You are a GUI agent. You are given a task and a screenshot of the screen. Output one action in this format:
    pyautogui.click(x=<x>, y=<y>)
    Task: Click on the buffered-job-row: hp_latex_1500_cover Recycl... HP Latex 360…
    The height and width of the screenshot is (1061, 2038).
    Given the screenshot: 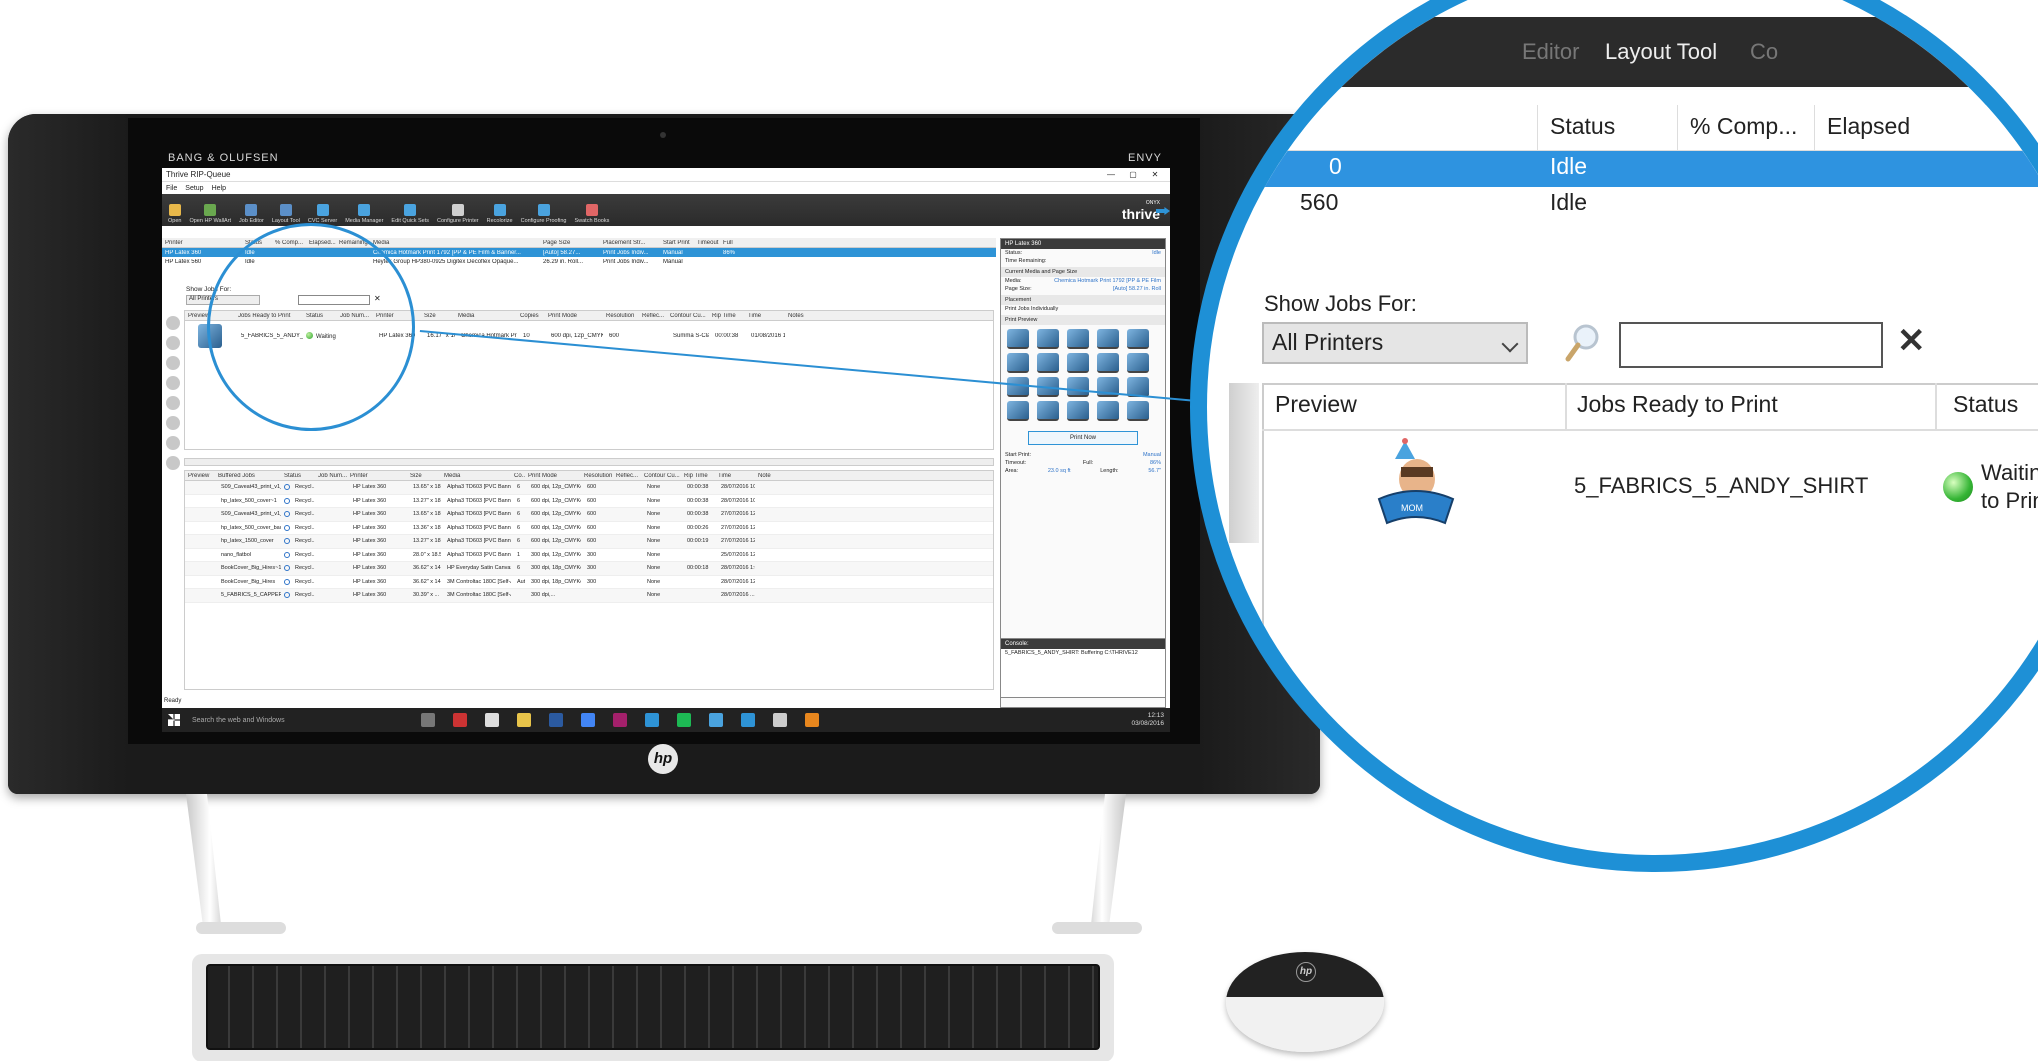 What is the action you would take?
    pyautogui.click(x=589, y=542)
    